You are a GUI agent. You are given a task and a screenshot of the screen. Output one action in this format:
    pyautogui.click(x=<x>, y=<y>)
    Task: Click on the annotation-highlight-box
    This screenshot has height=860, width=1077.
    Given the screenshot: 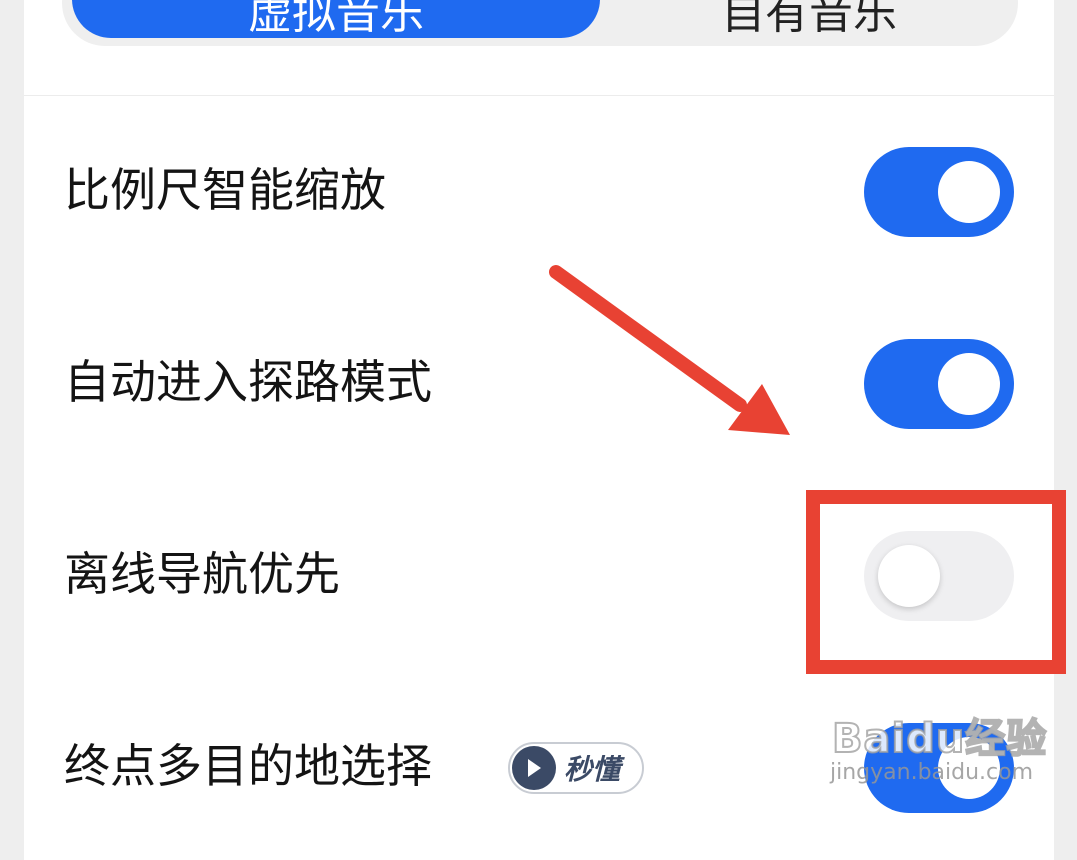 What is the action you would take?
    pyautogui.click(x=936, y=582)
    